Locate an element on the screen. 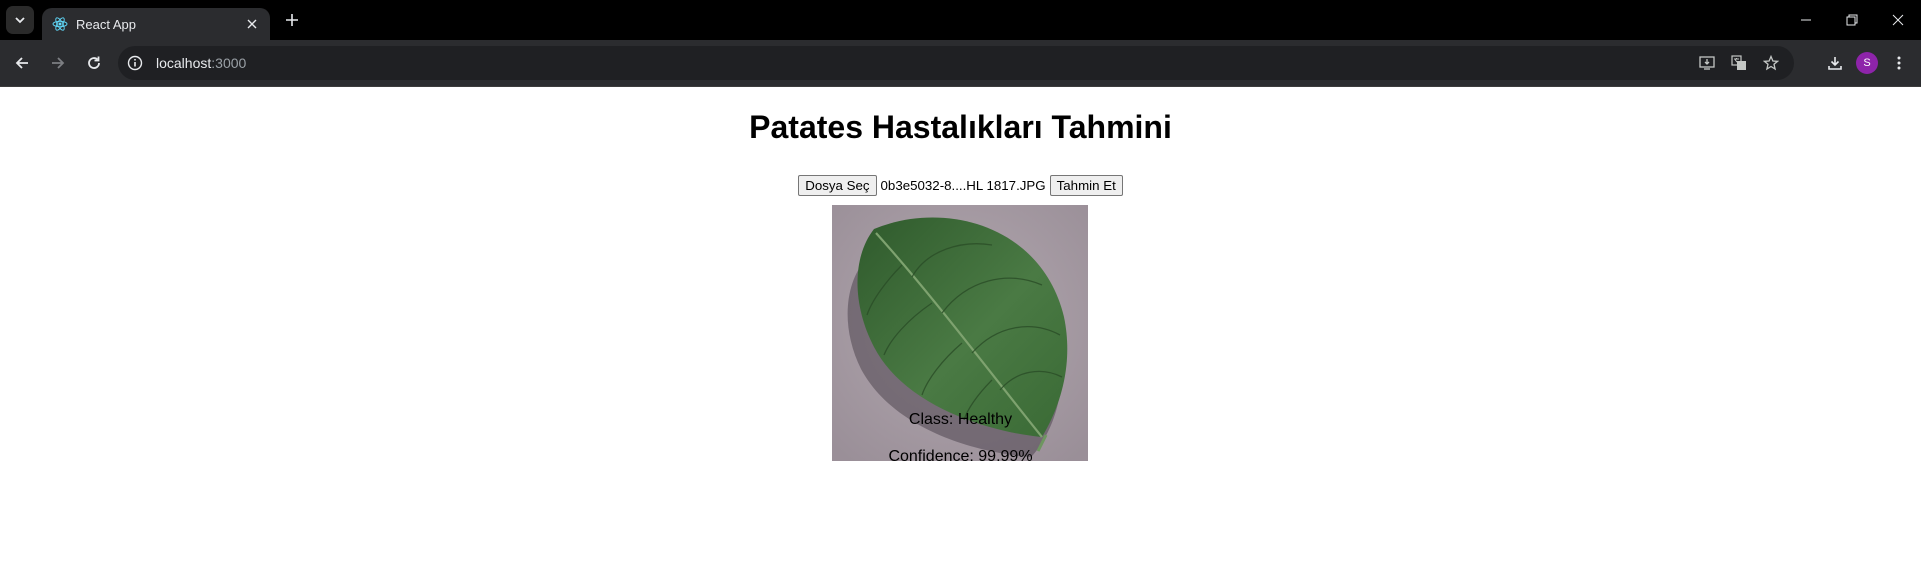  choose-file-button: Dosya Seç is located at coordinates (837, 185).